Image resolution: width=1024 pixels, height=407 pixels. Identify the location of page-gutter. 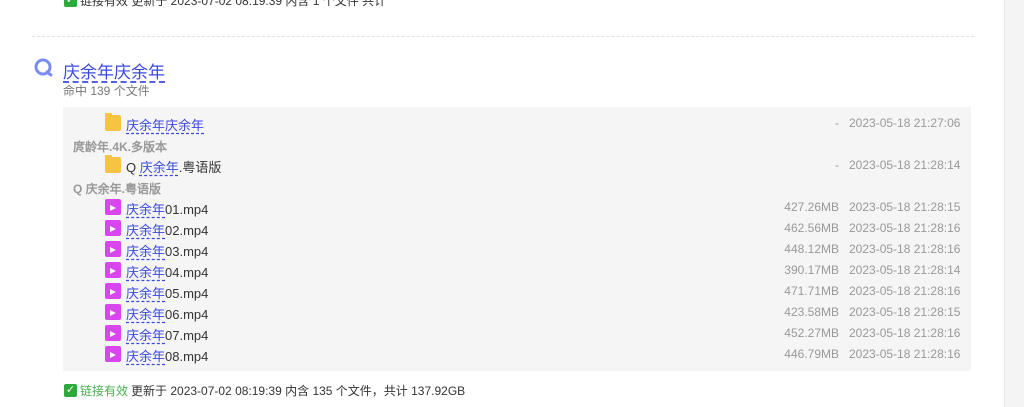
(1014, 203).